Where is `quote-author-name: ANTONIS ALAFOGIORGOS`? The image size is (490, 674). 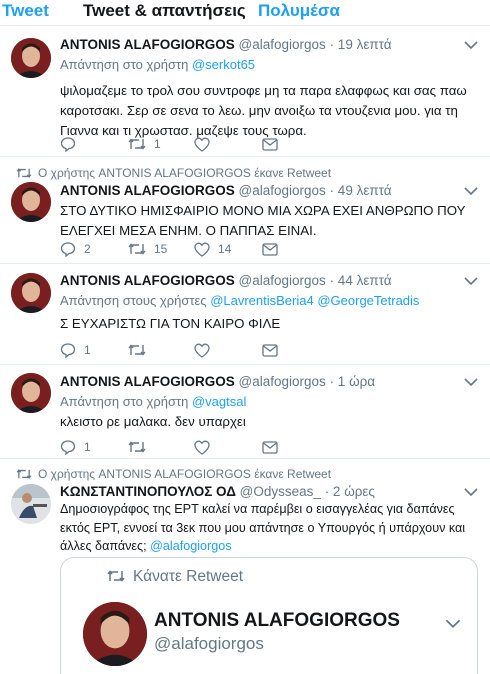
quote-author-name: ANTONIS ALAFOGIORGOS is located at coordinates (277, 621).